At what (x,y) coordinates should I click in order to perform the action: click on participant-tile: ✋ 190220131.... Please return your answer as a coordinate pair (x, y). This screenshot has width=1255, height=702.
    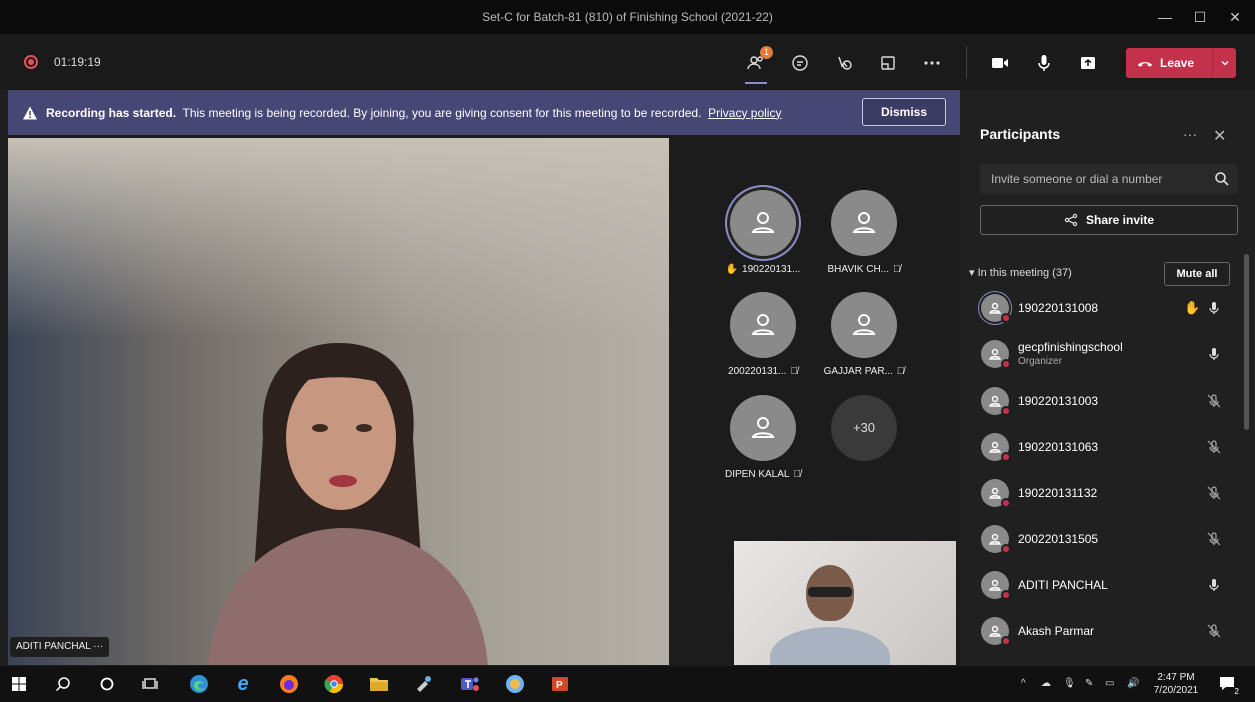
    Looking at the image, I should click on (763, 232).